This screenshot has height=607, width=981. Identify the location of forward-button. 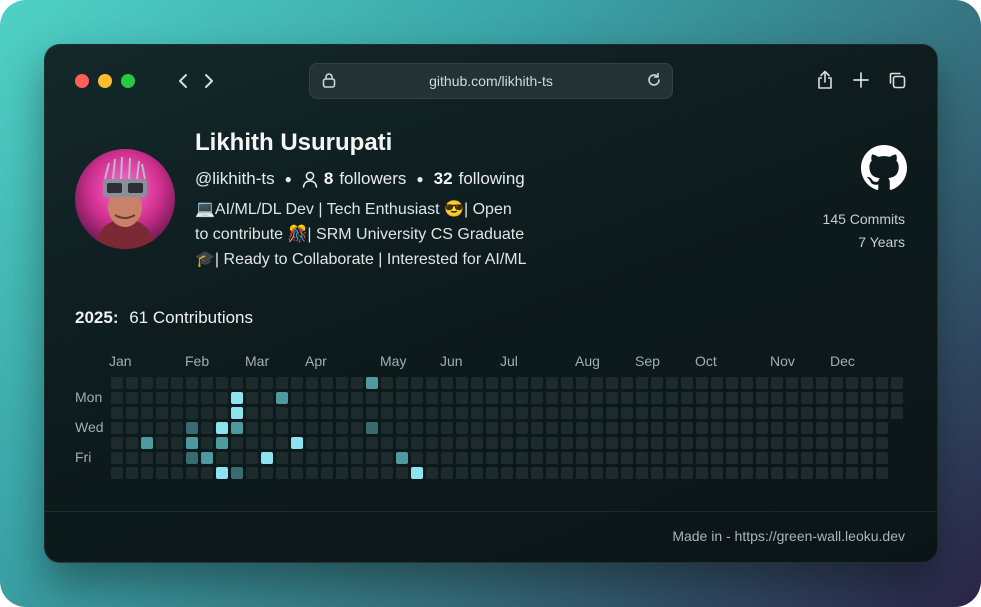
(209, 81).